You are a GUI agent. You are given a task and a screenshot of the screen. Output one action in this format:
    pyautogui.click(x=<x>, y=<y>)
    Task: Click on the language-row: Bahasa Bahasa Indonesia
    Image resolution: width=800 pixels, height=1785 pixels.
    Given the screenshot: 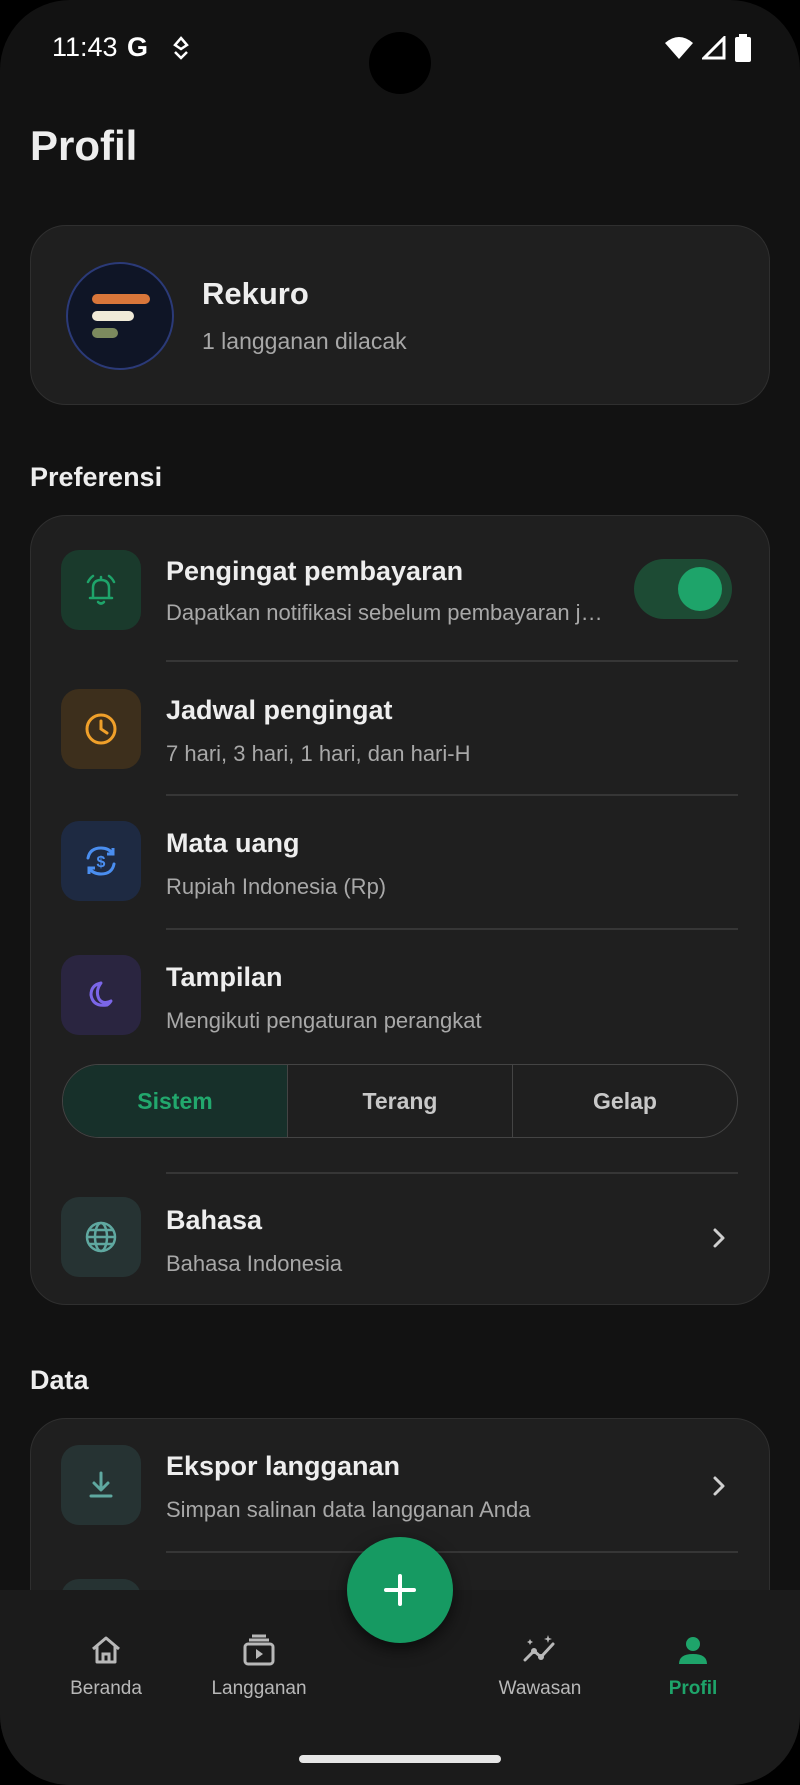 What is the action you would take?
    pyautogui.click(x=401, y=1239)
    